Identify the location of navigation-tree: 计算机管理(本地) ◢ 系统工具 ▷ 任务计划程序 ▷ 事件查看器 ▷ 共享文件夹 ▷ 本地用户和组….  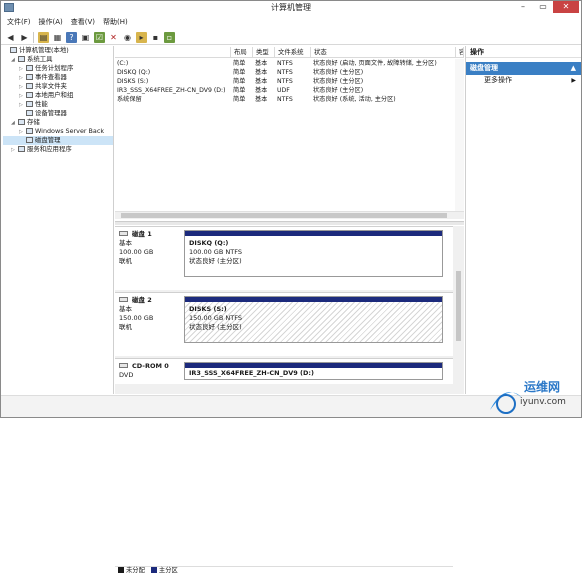
(58, 220).